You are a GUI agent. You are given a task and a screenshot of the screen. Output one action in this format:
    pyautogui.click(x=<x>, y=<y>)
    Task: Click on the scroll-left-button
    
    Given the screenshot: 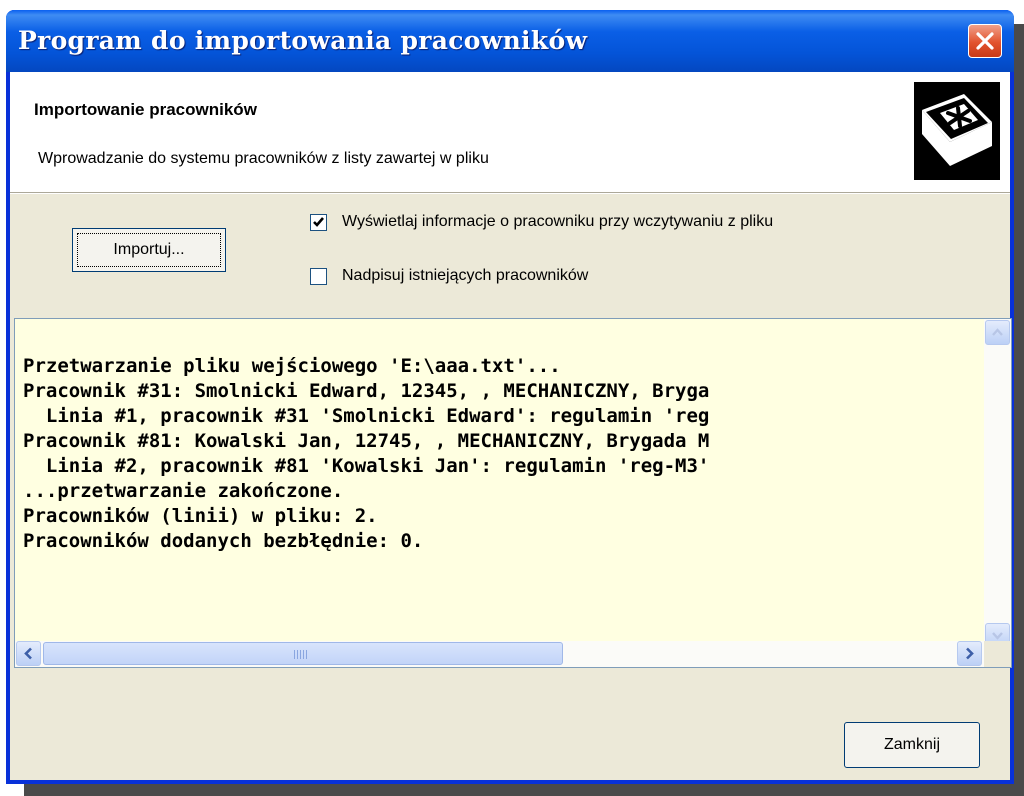 What is the action you would take?
    pyautogui.click(x=28, y=653)
    